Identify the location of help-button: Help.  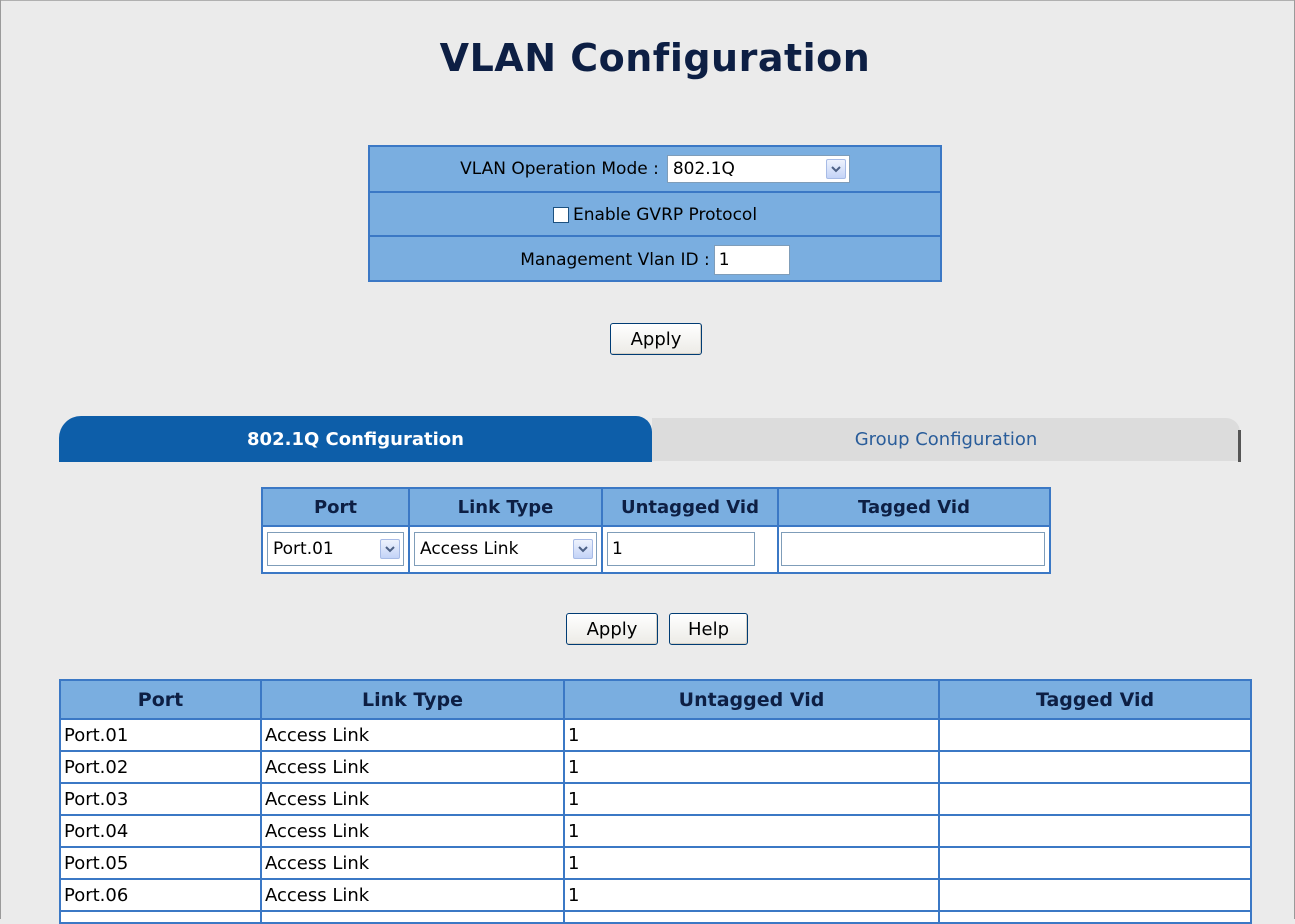
(708, 629).